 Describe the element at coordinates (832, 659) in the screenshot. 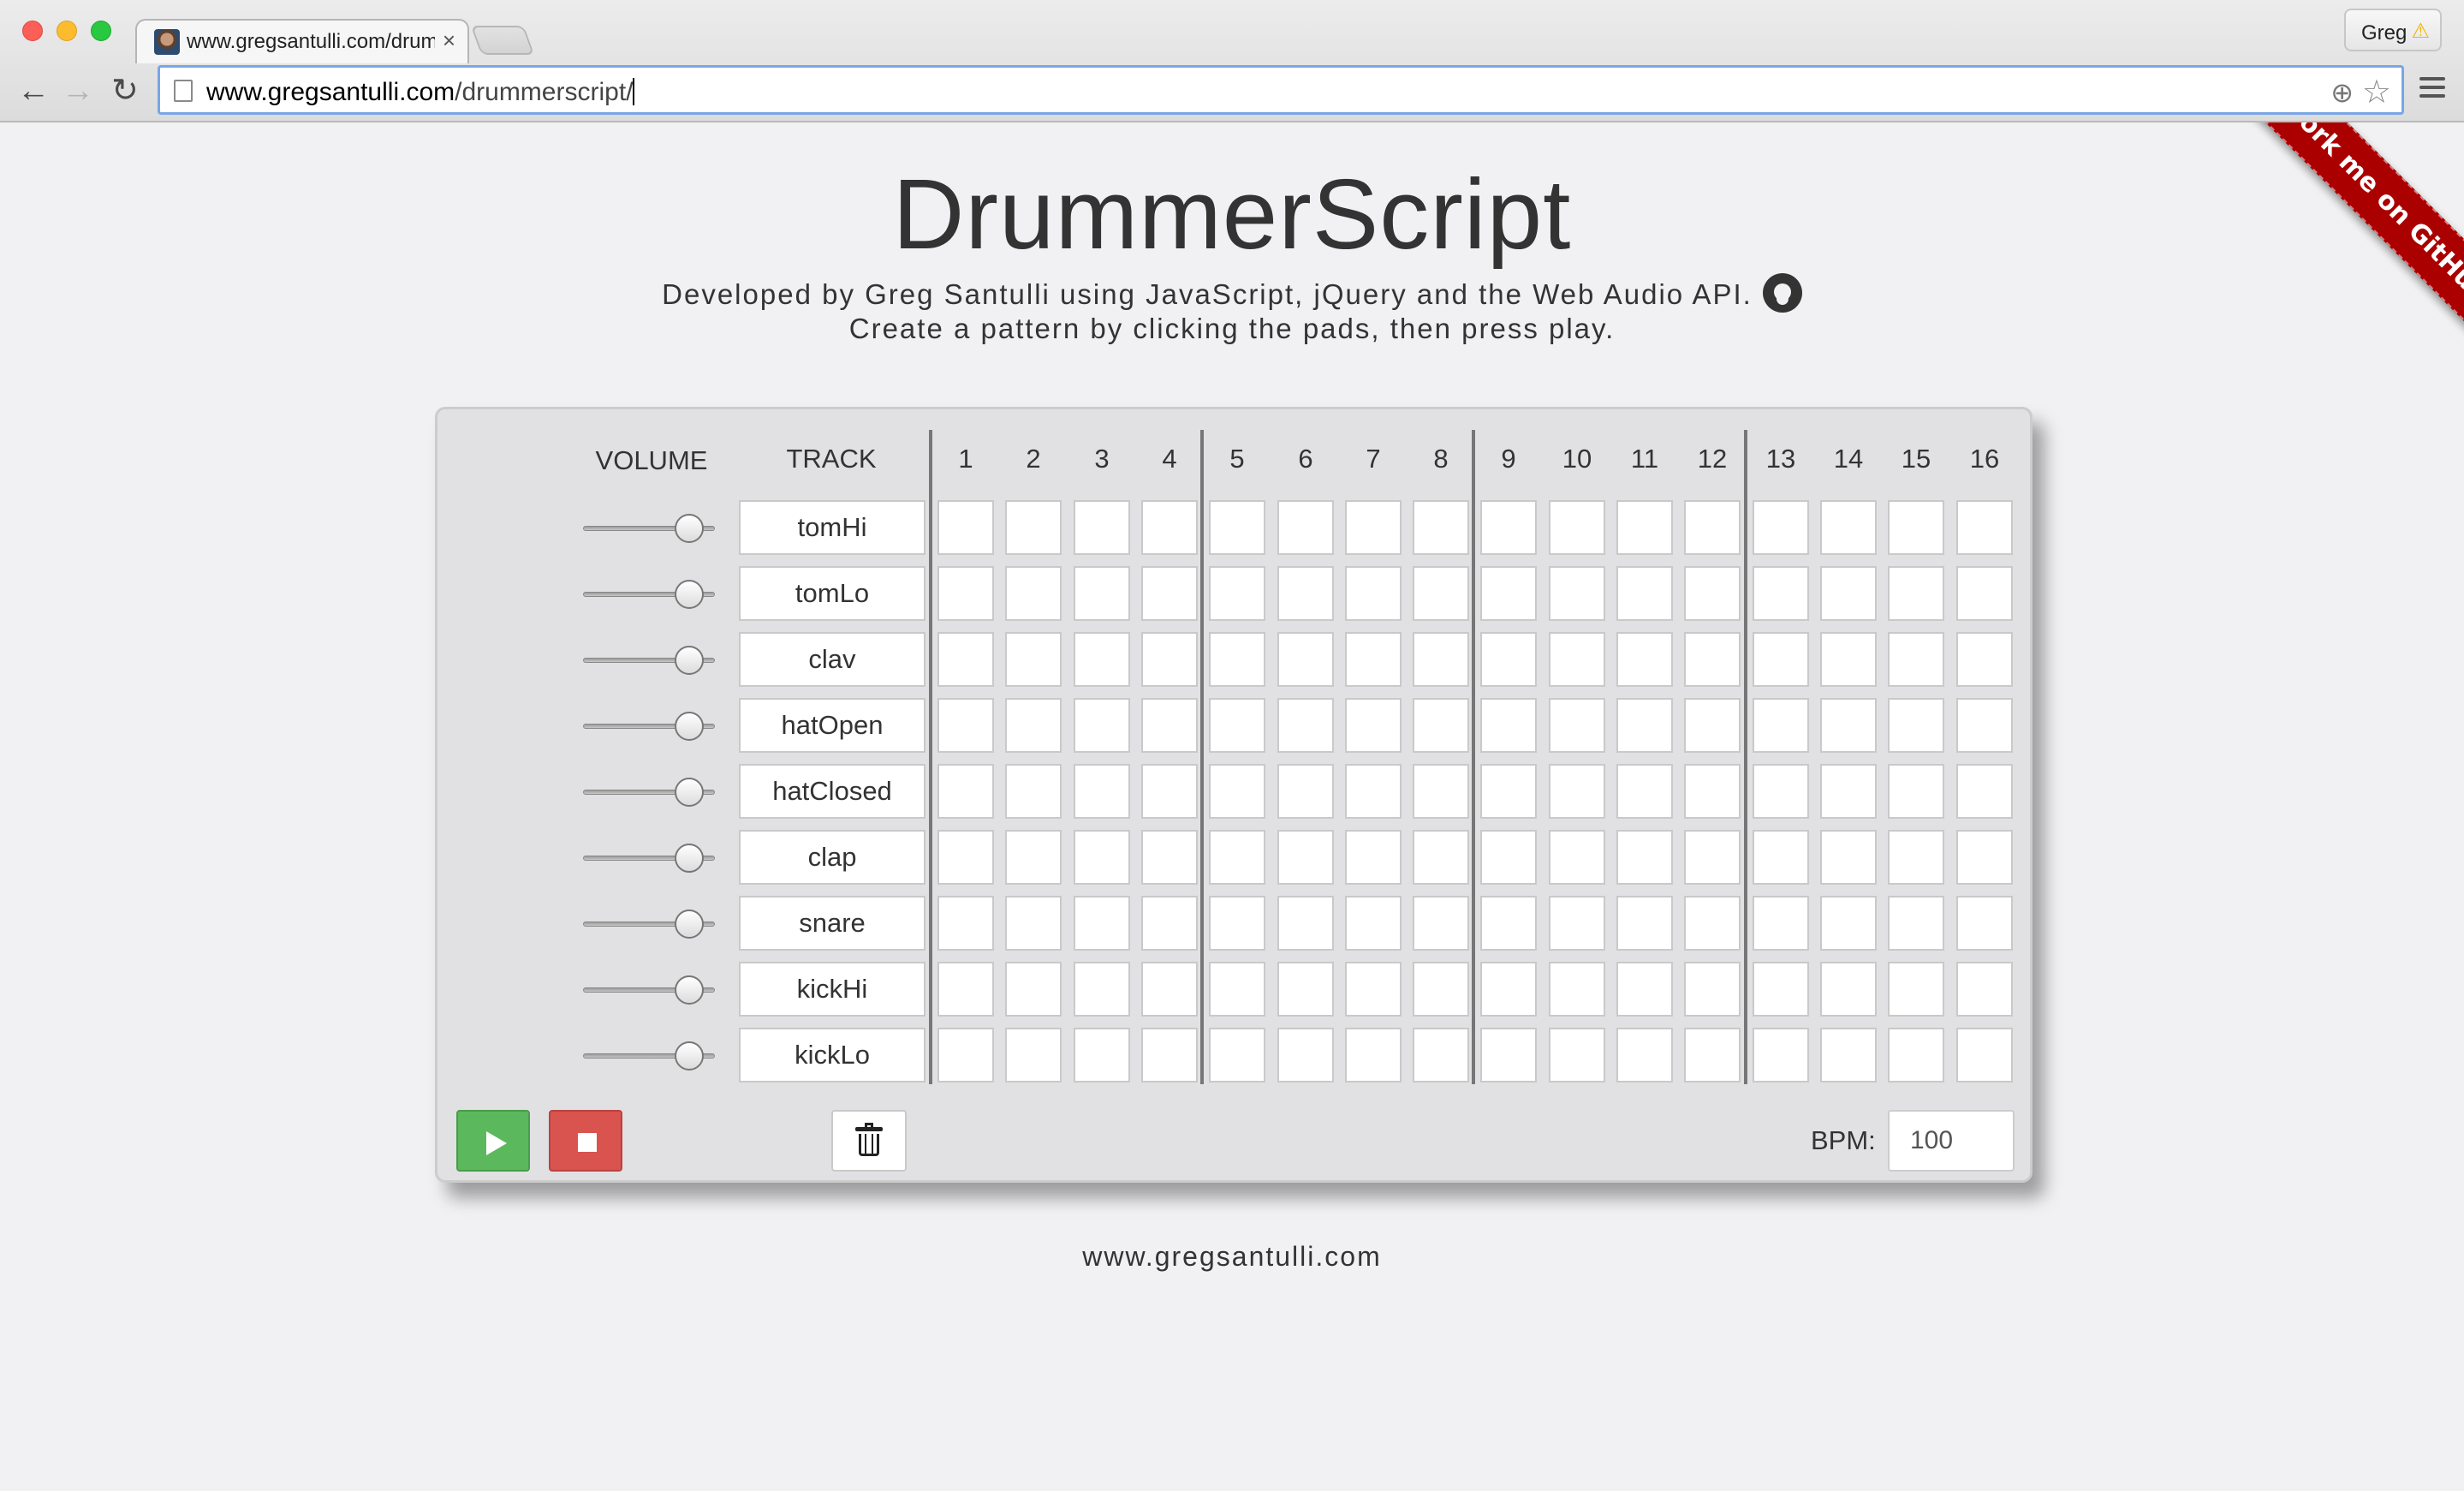

I see `track-name: clav` at that location.